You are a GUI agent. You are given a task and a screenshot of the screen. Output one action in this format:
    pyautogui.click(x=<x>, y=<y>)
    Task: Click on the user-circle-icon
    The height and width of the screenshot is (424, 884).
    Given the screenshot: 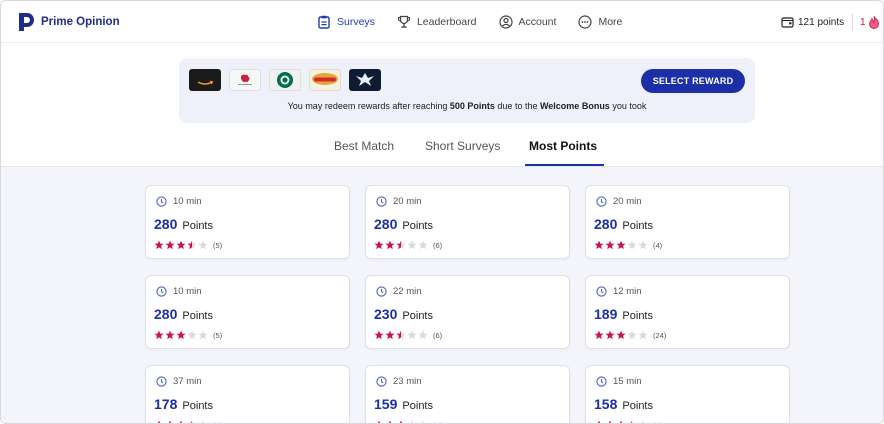 What is the action you would take?
    pyautogui.click(x=505, y=22)
    